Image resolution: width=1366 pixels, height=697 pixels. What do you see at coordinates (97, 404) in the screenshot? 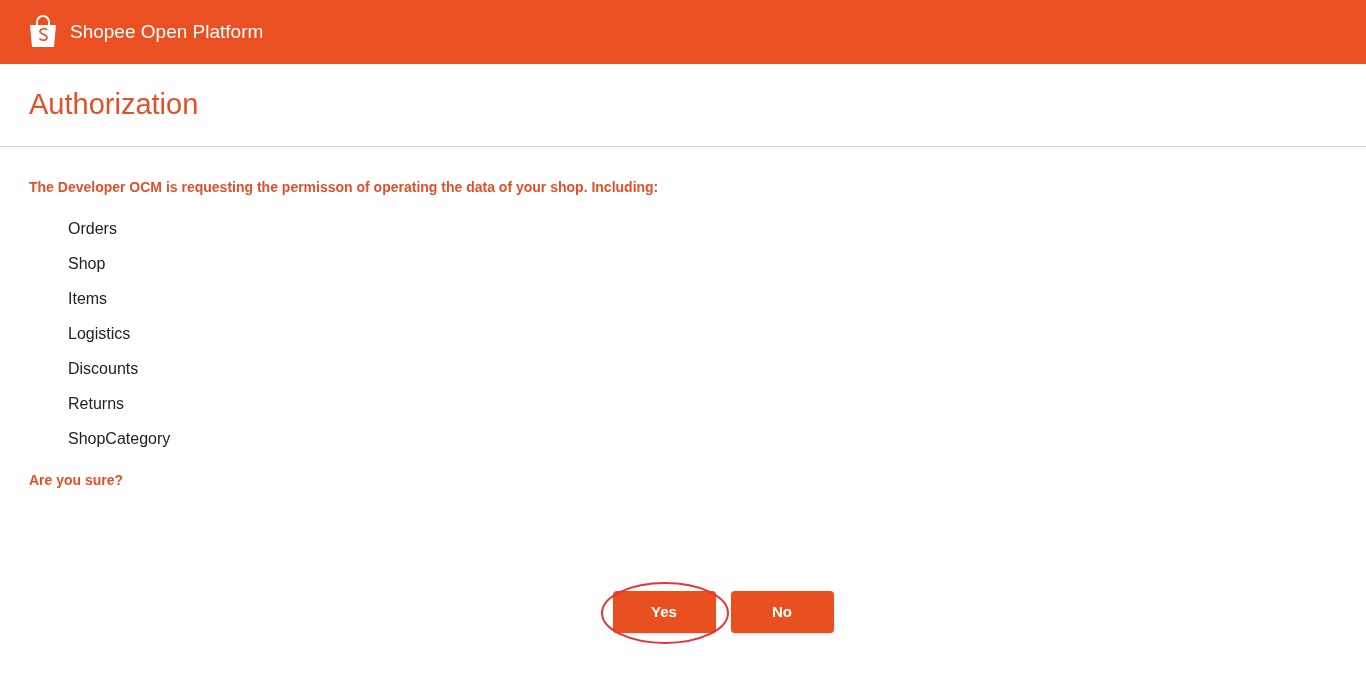
I see `permission-item: Returns` at bounding box center [97, 404].